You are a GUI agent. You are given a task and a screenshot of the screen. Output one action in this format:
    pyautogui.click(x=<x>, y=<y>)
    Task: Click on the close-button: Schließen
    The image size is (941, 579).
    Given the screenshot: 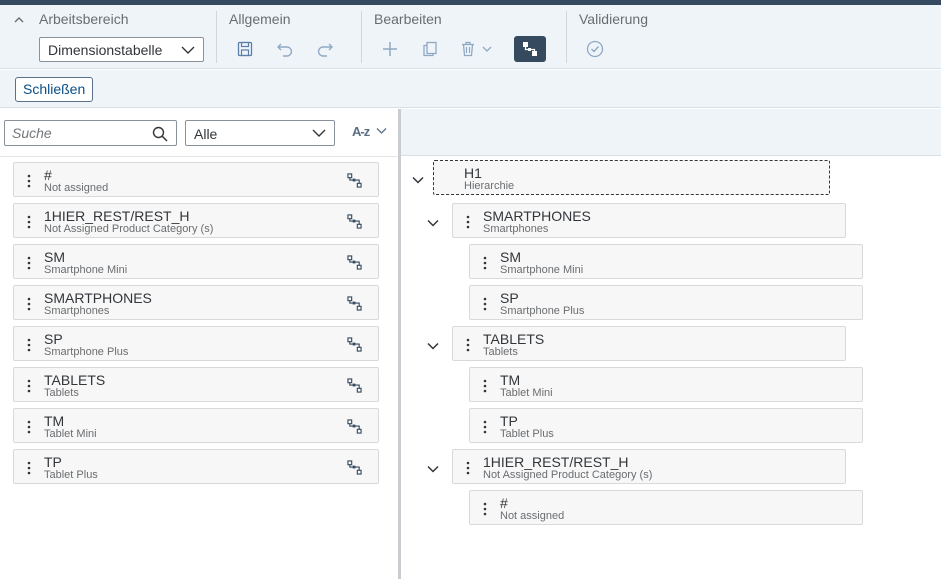 What is the action you would take?
    pyautogui.click(x=54, y=89)
    